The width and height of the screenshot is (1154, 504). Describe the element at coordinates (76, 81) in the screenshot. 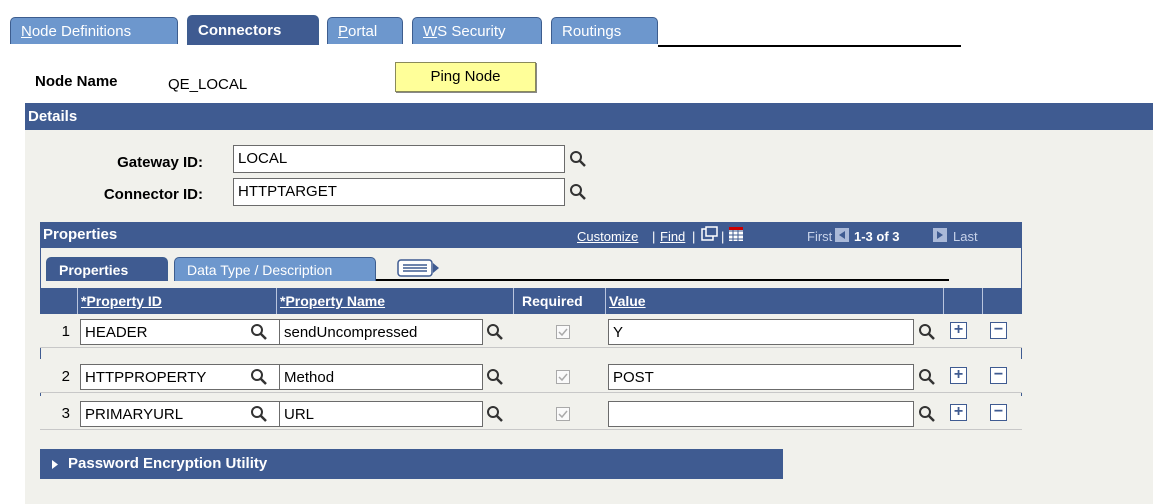

I see `node-name-label: Node Name` at that location.